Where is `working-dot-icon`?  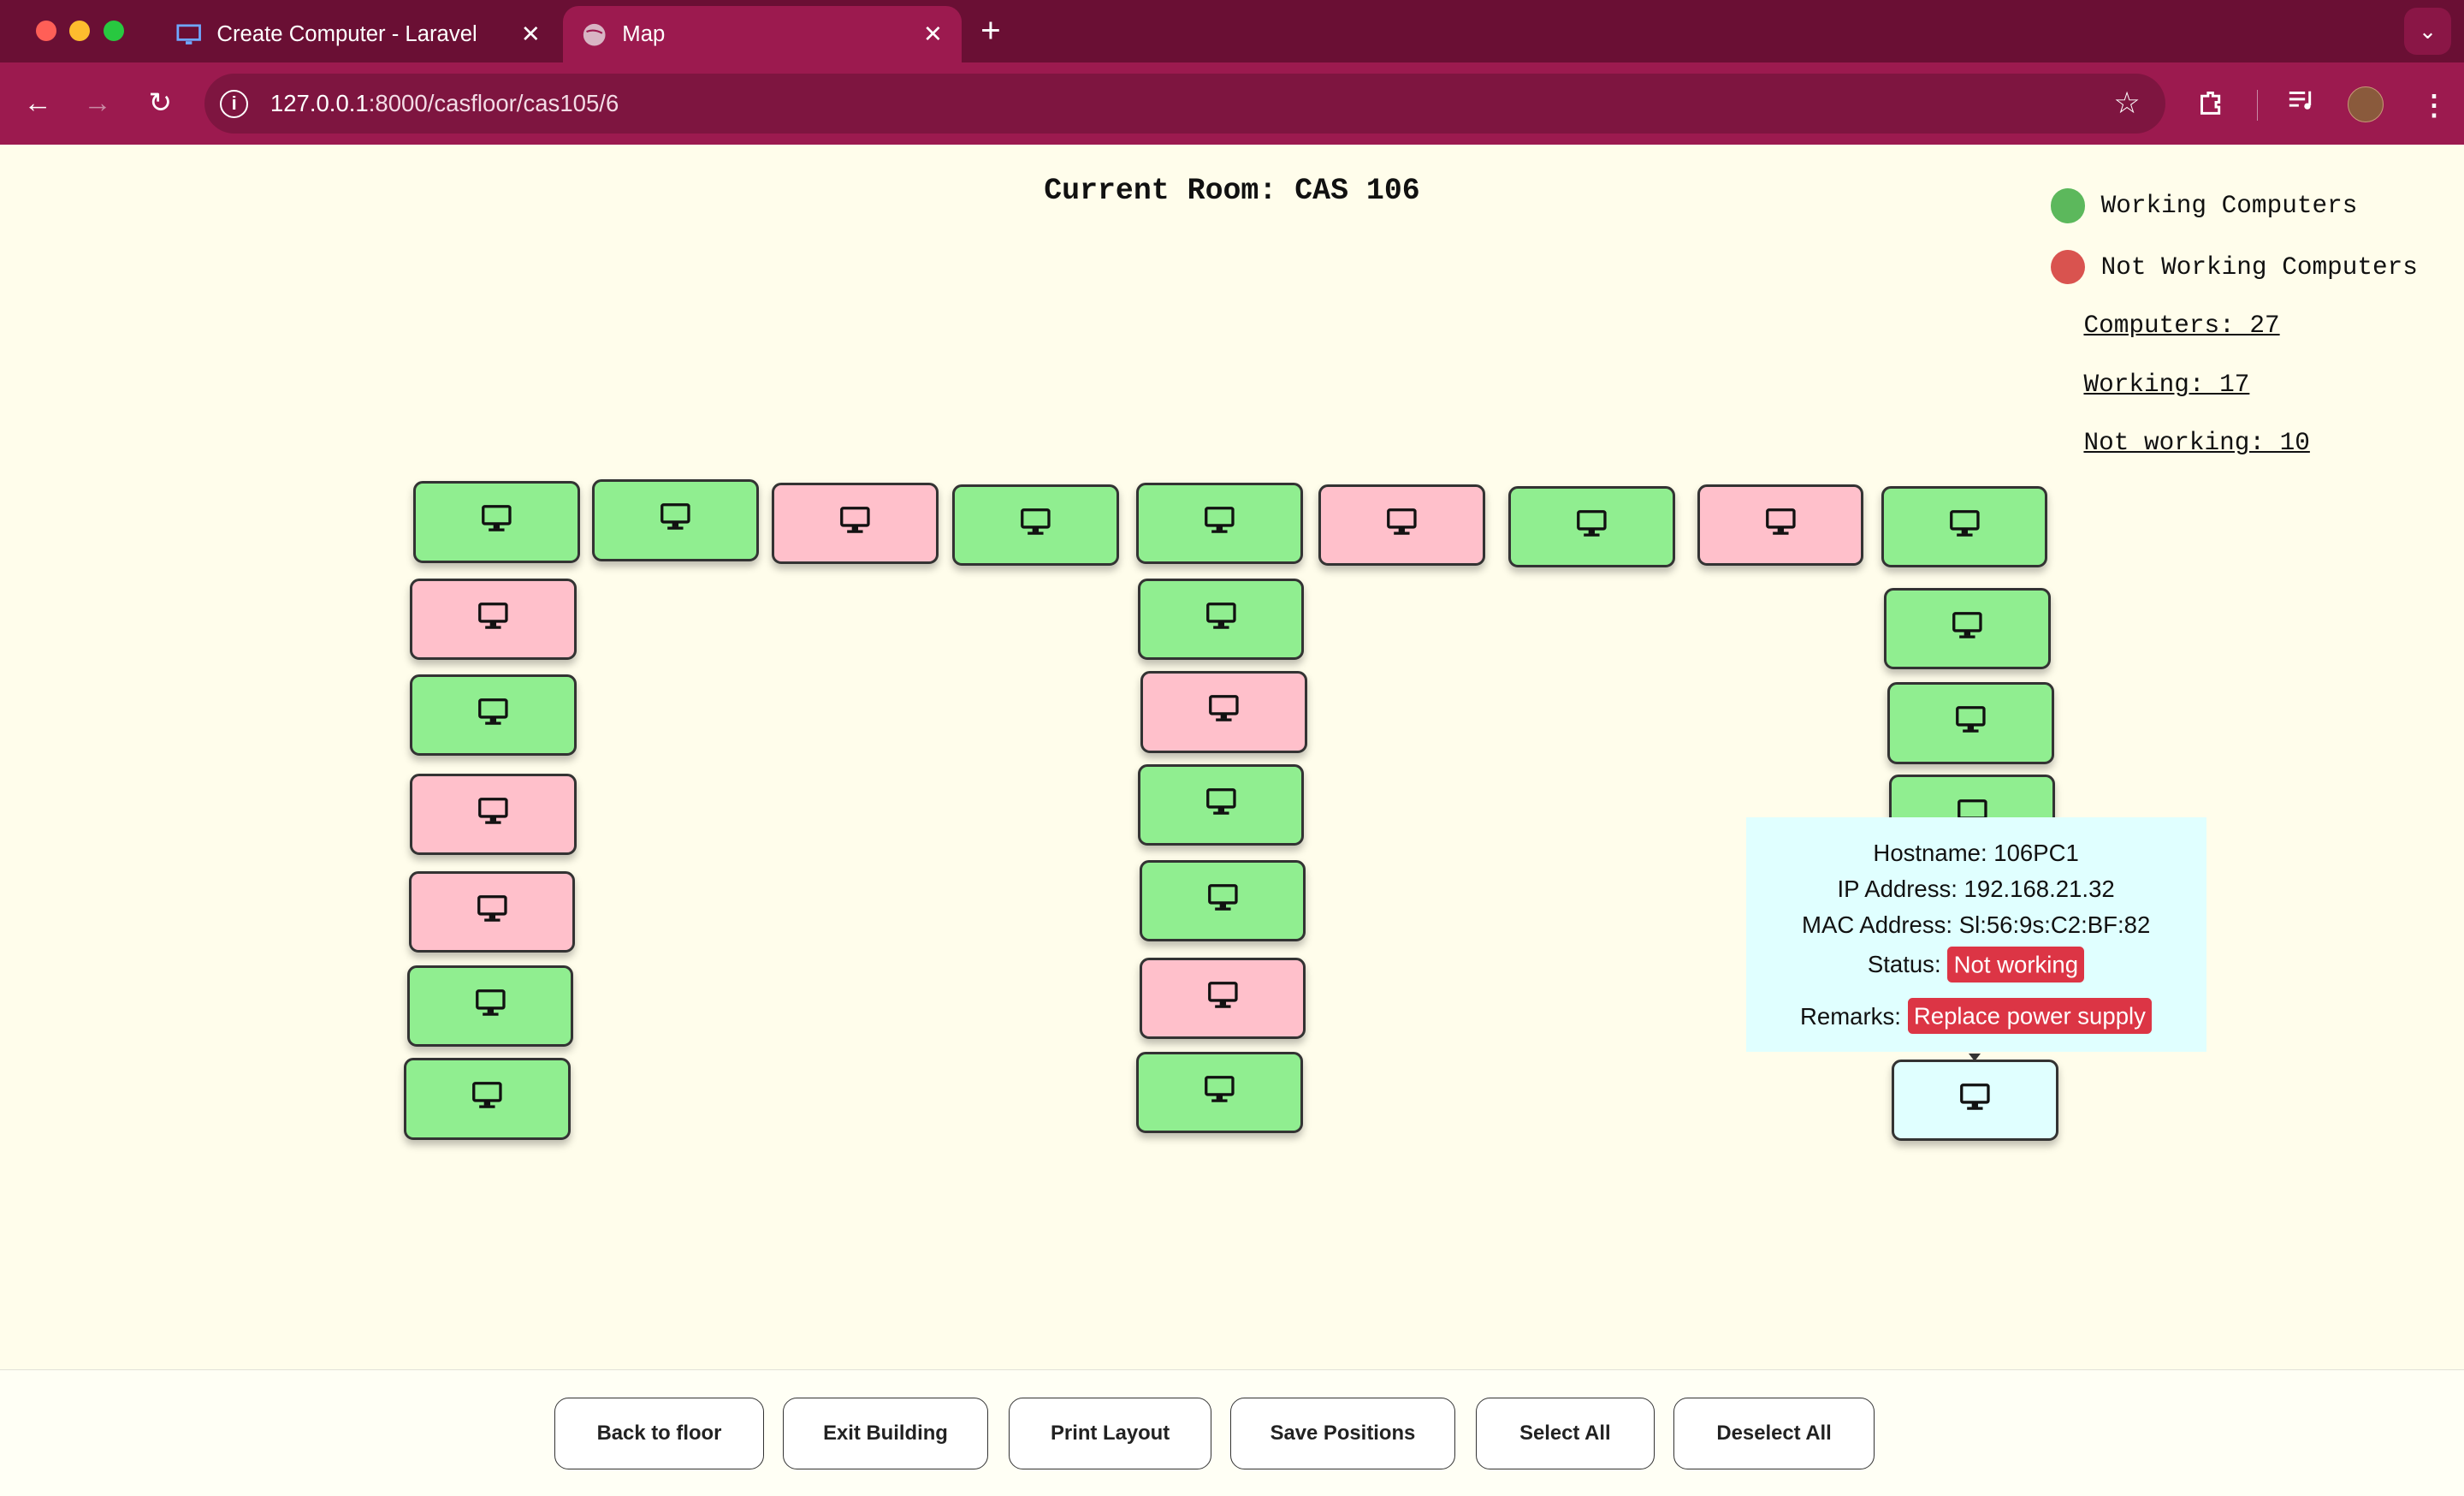
working-dot-icon is located at coordinates (2068, 205).